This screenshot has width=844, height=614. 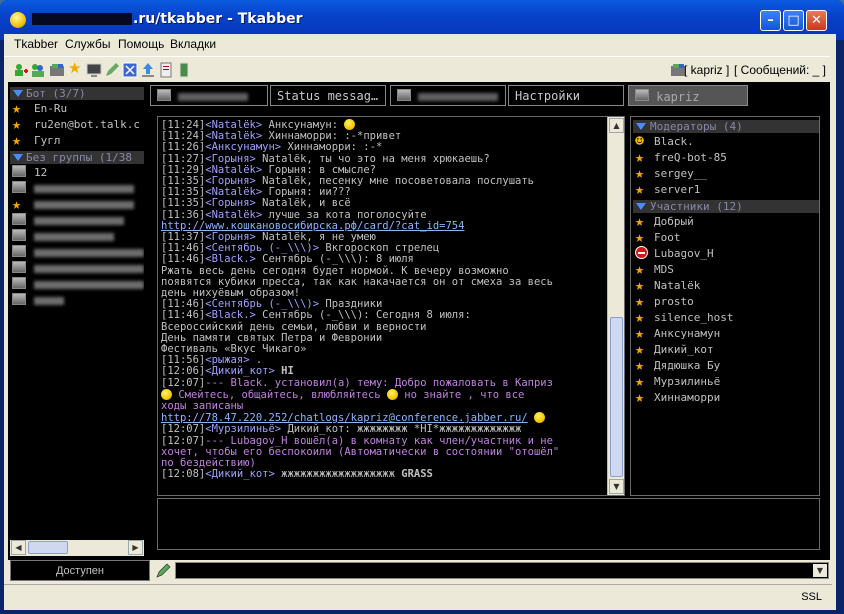 What do you see at coordinates (502, 570) in the screenshot?
I see `status-message-combo: ▼` at bounding box center [502, 570].